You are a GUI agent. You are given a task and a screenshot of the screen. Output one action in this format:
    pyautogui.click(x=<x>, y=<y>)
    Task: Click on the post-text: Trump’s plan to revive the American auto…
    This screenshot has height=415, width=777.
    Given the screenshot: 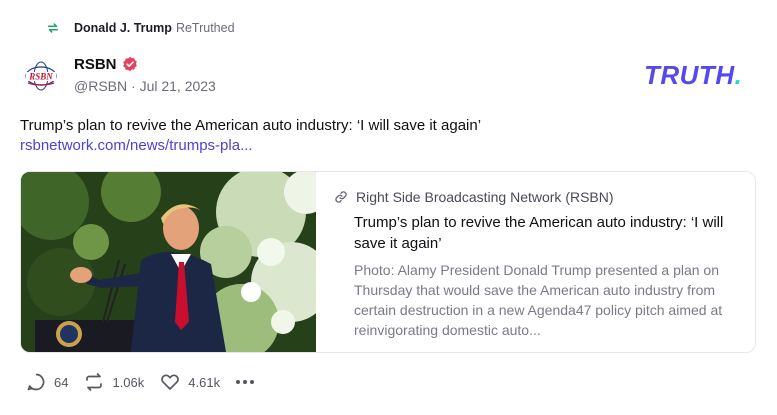 What is the action you would take?
    pyautogui.click(x=251, y=125)
    